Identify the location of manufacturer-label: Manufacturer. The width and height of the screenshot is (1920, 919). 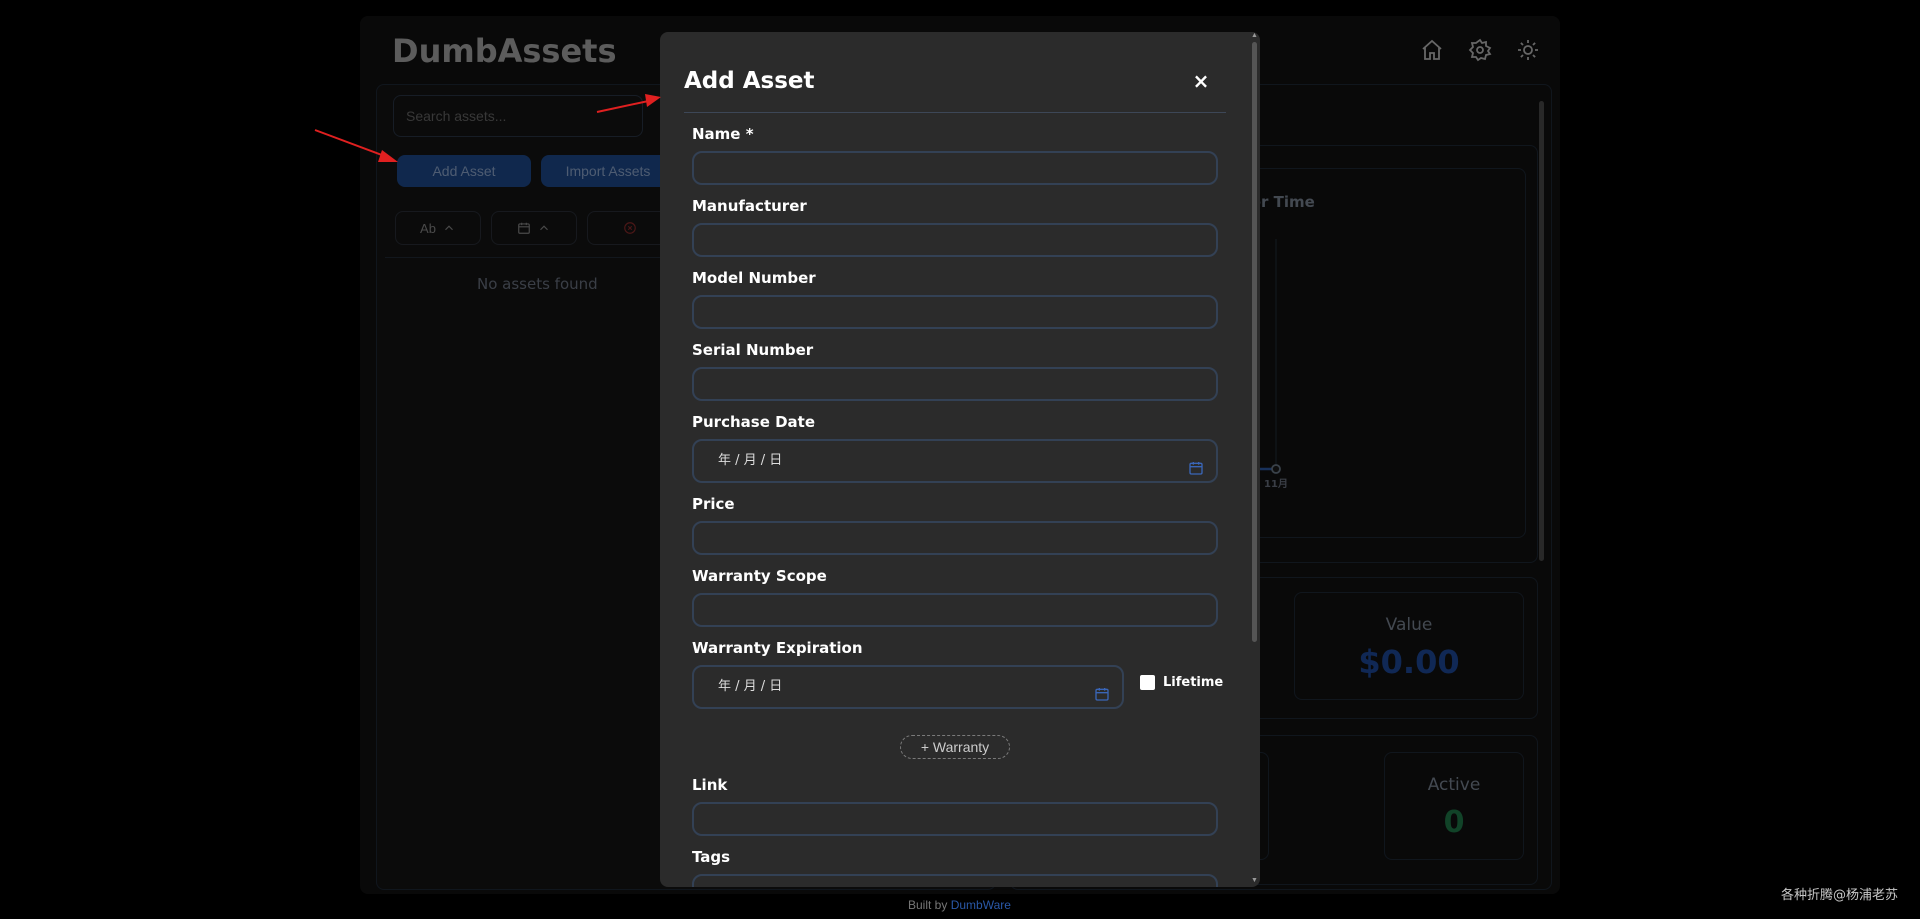
(749, 206).